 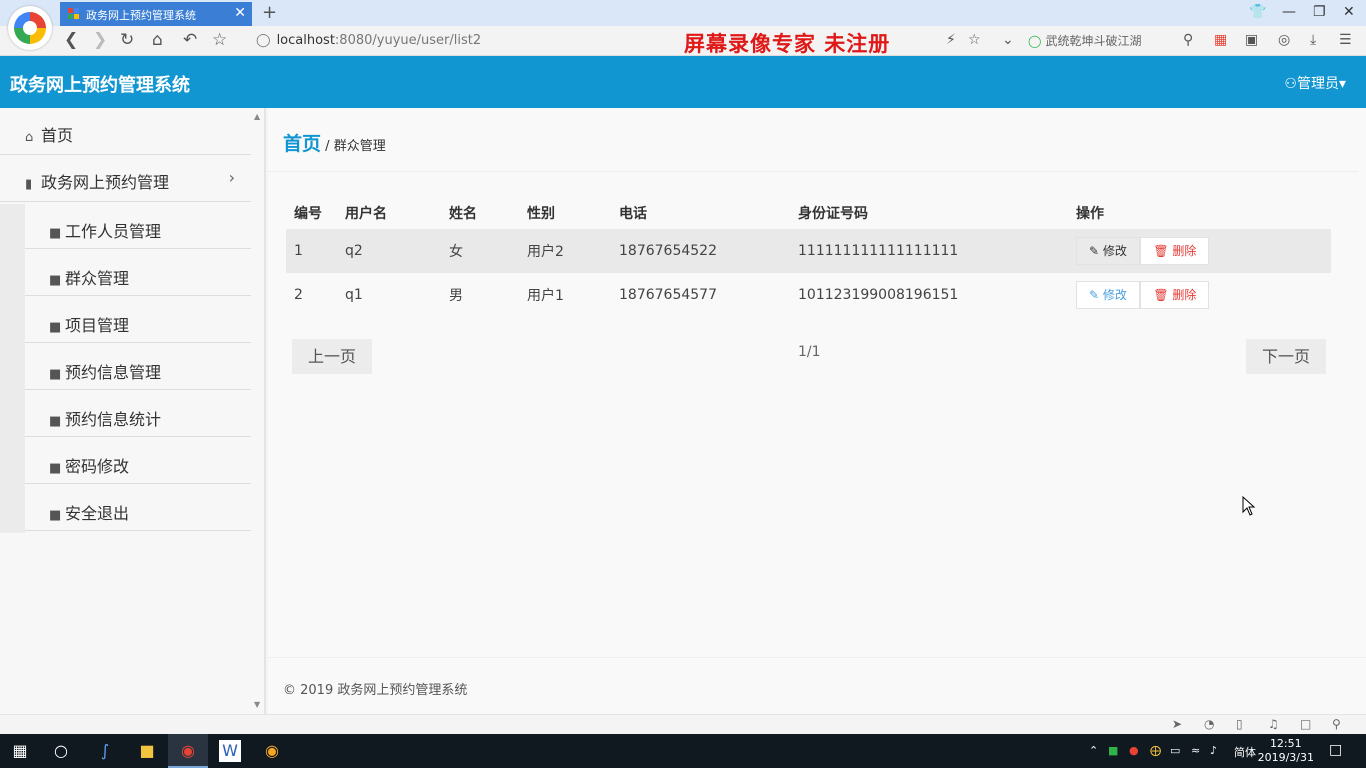 I want to click on window-icon: □, so click(x=1305, y=724).